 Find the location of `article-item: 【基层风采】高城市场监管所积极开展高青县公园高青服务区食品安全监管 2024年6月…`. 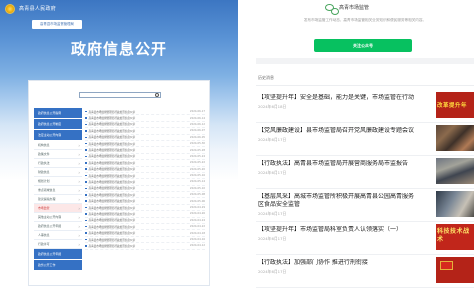

article-item: 【基层风采】高城市场监管所积极开展高青县公园高青服务区食品安全监管 2024年6月… is located at coordinates (365, 205).